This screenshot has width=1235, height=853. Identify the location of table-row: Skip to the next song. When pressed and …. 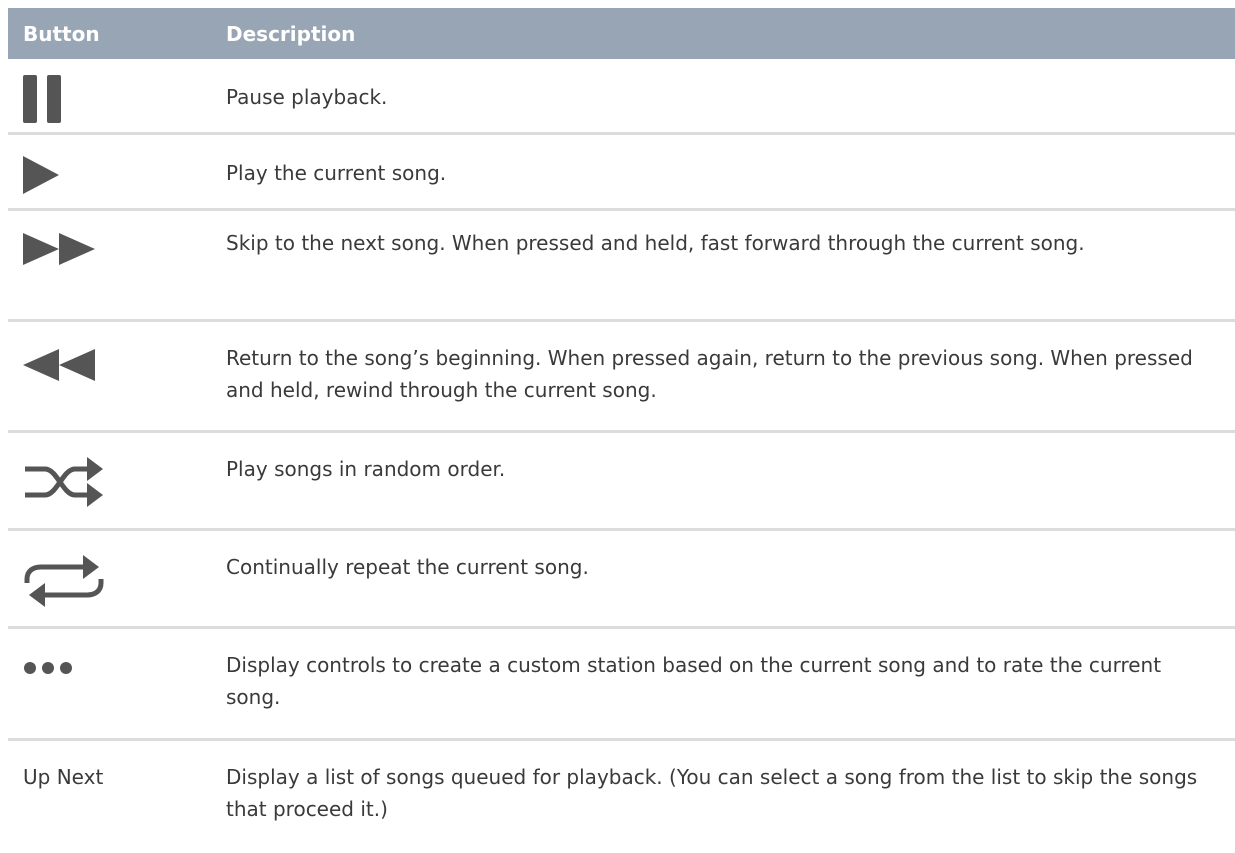
(621, 266).